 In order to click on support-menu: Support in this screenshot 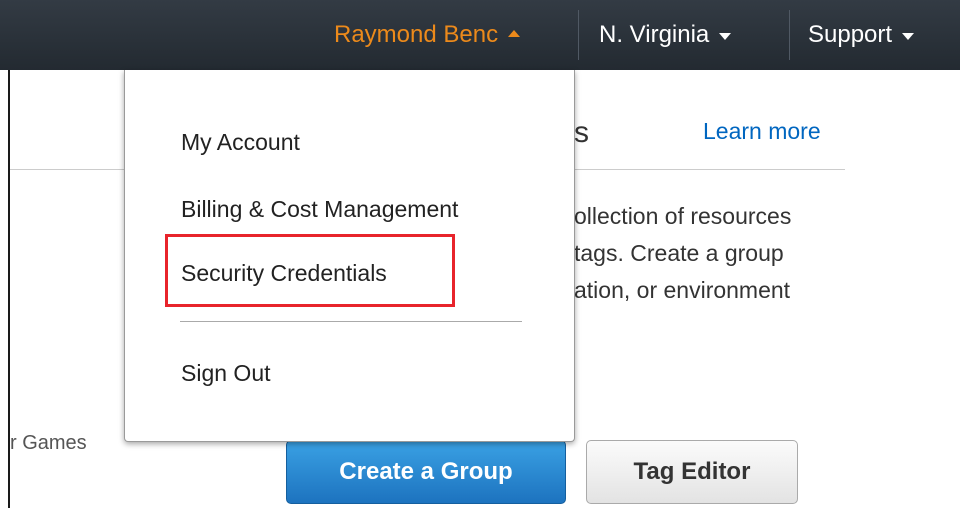, I will do `click(861, 35)`.